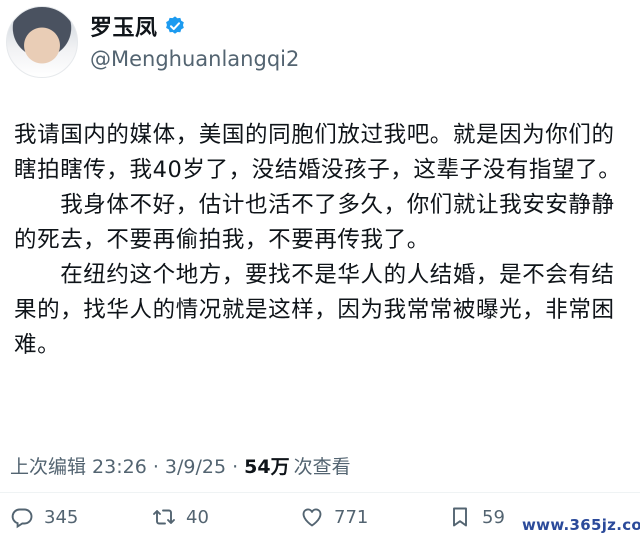 The width and height of the screenshot is (640, 547). I want to click on like-button: 771, so click(334, 517).